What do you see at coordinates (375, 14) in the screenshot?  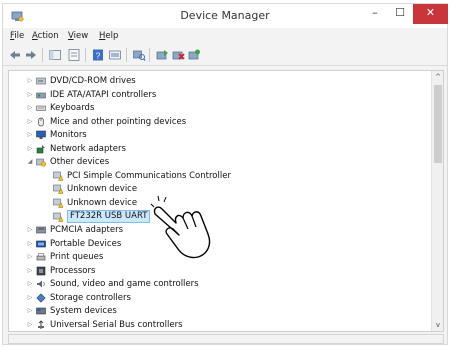 I see `minimize-button: –` at bounding box center [375, 14].